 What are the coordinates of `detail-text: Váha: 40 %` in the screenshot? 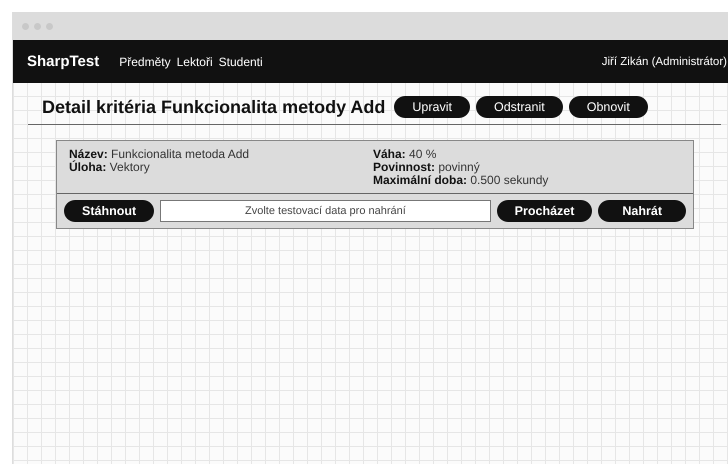 It's located at (405, 154).